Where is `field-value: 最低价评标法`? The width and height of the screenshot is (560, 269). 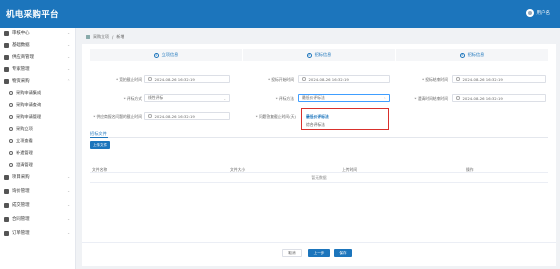
field-value: 最低价评标法 is located at coordinates (313, 97).